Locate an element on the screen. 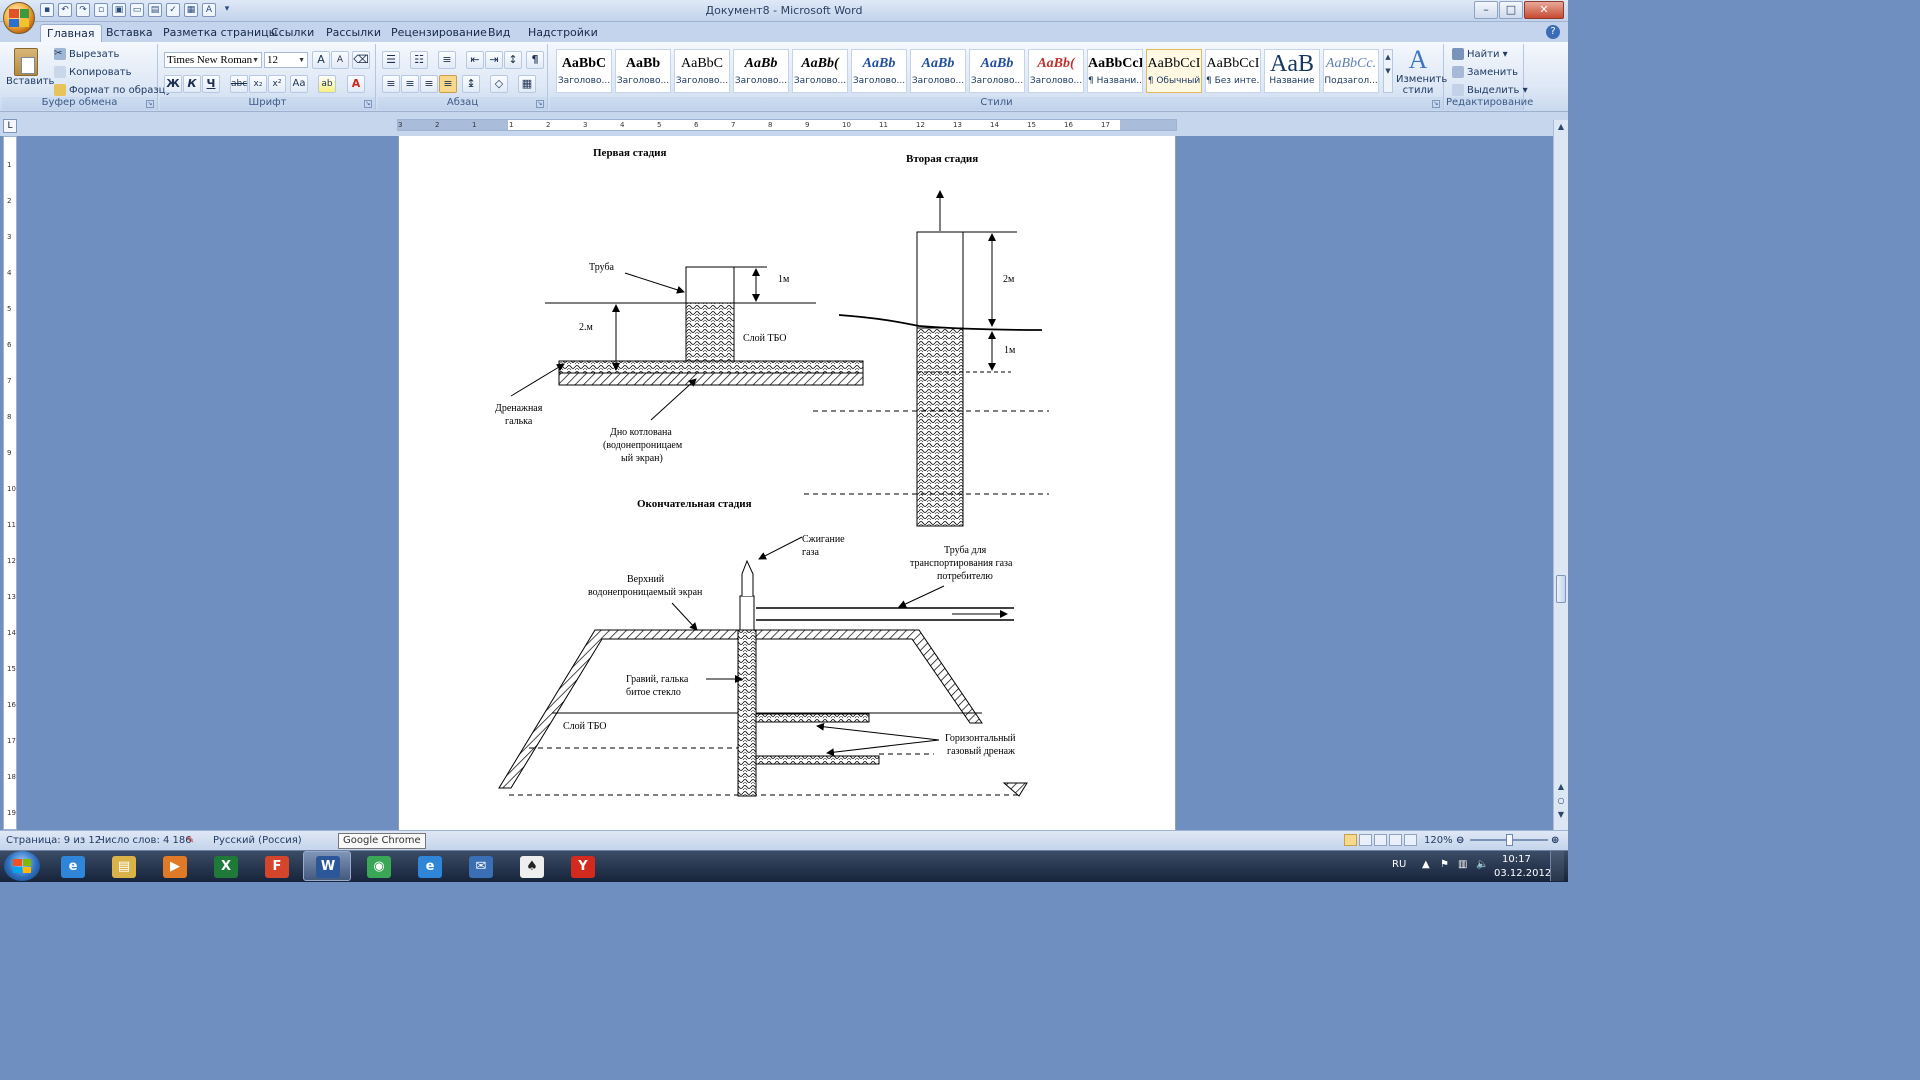 The height and width of the screenshot is (1080, 1920). taskbar-app-foxit-reader: F is located at coordinates (276, 866).